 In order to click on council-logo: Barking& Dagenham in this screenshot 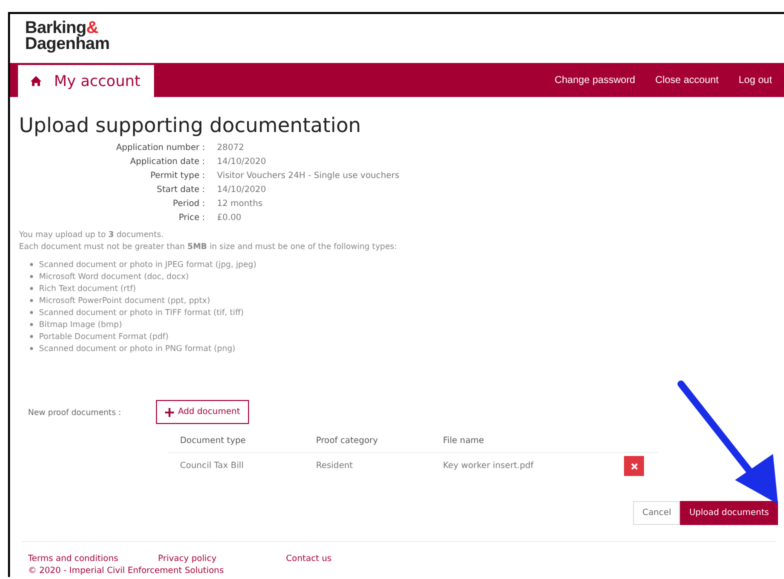, I will do `click(68, 36)`.